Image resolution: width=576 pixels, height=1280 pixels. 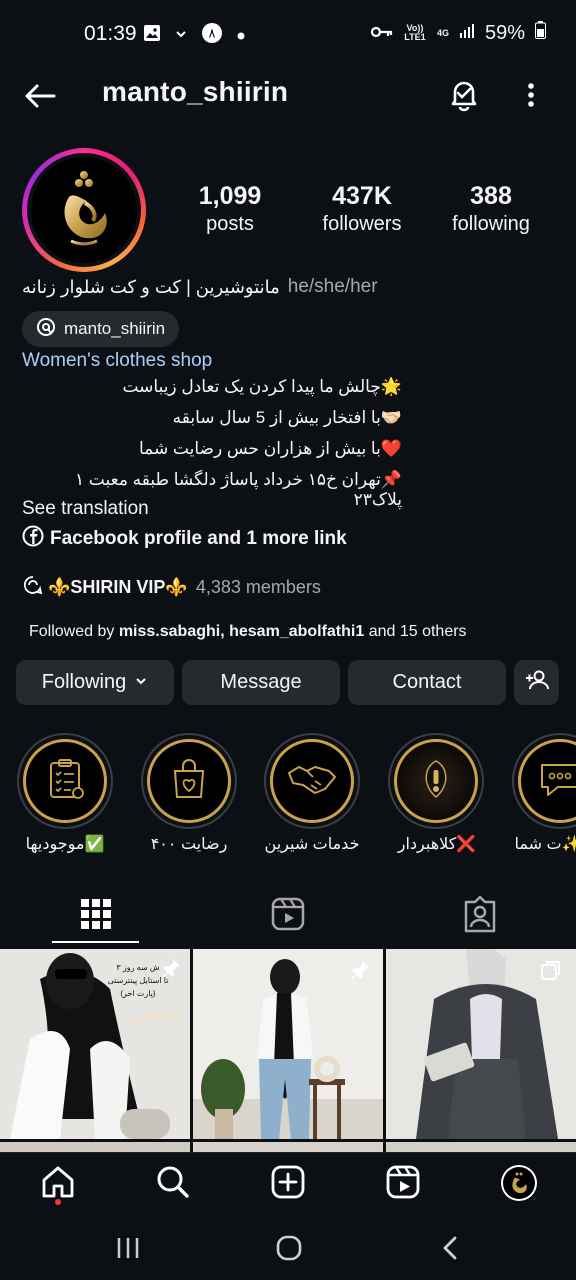 What do you see at coordinates (33, 539) in the screenshot?
I see `facebook-icon` at bounding box center [33, 539].